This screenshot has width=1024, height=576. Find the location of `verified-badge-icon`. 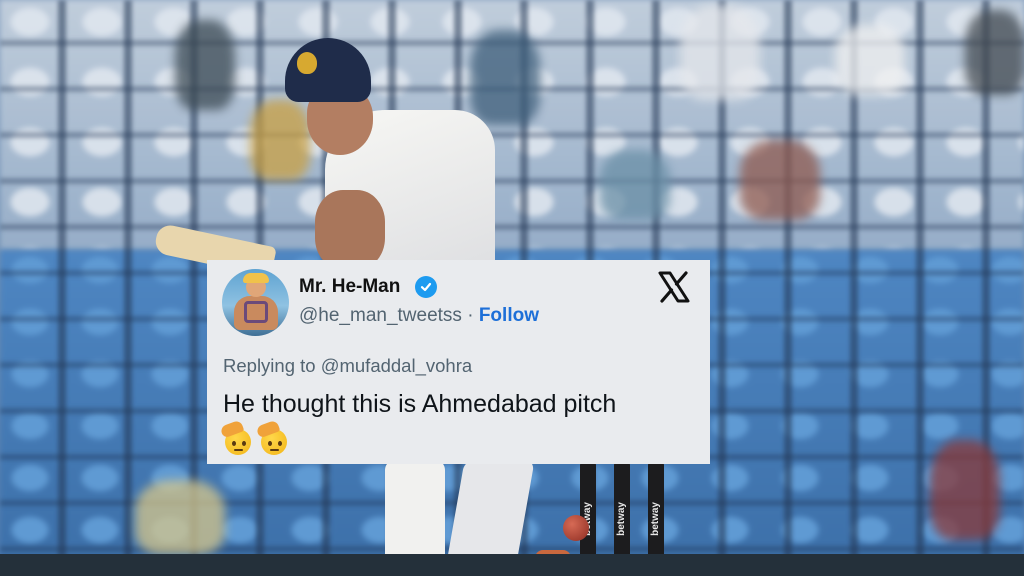

verified-badge-icon is located at coordinates (426, 287).